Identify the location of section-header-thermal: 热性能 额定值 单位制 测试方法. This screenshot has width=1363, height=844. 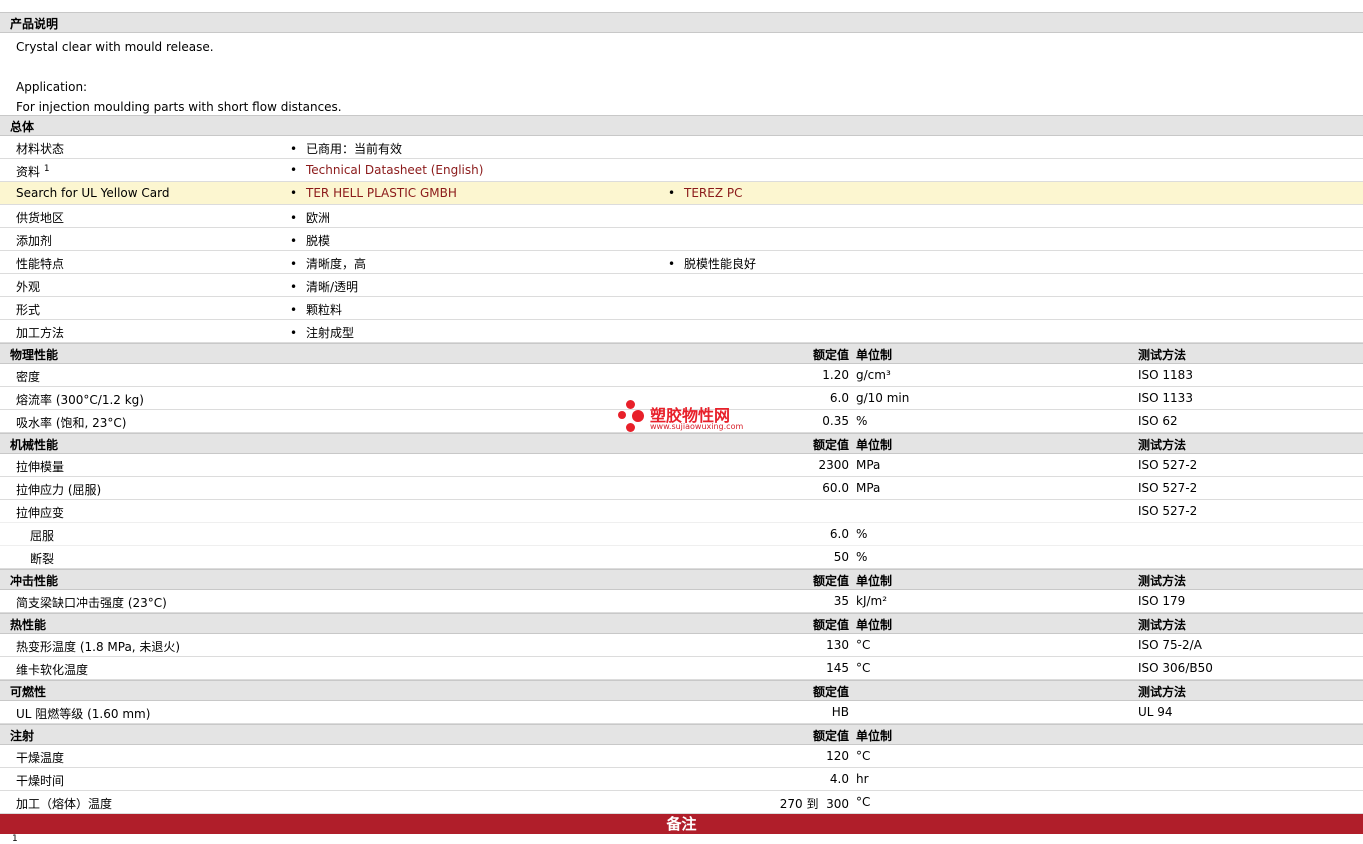
(681, 623).